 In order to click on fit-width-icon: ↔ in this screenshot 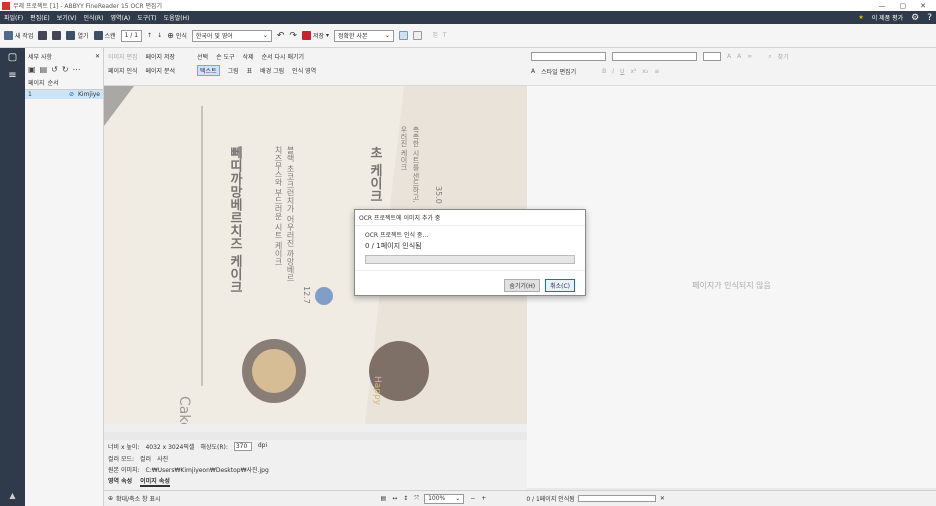, I will do `click(394, 498)`.